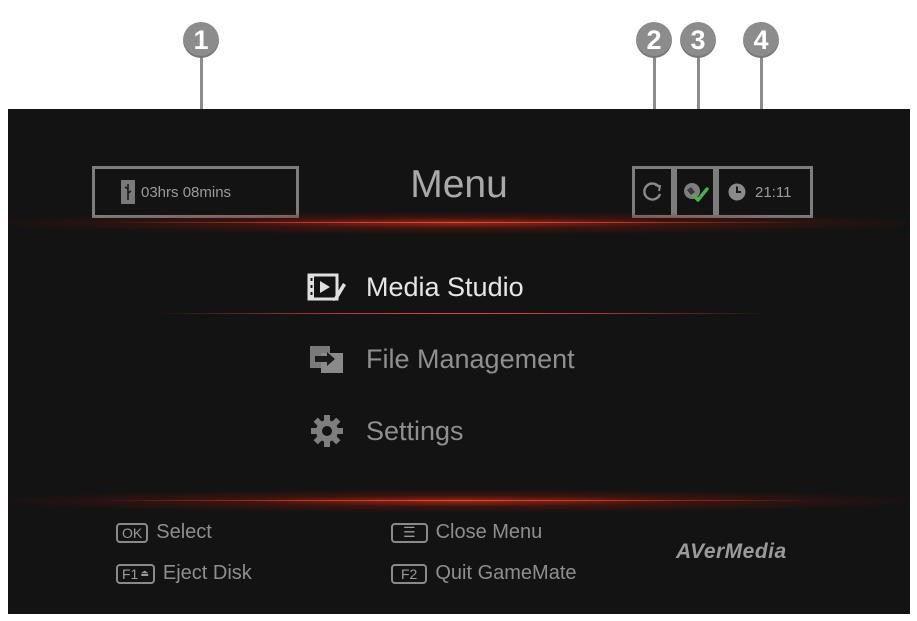  I want to click on menu-item-label: Settings, so click(415, 430).